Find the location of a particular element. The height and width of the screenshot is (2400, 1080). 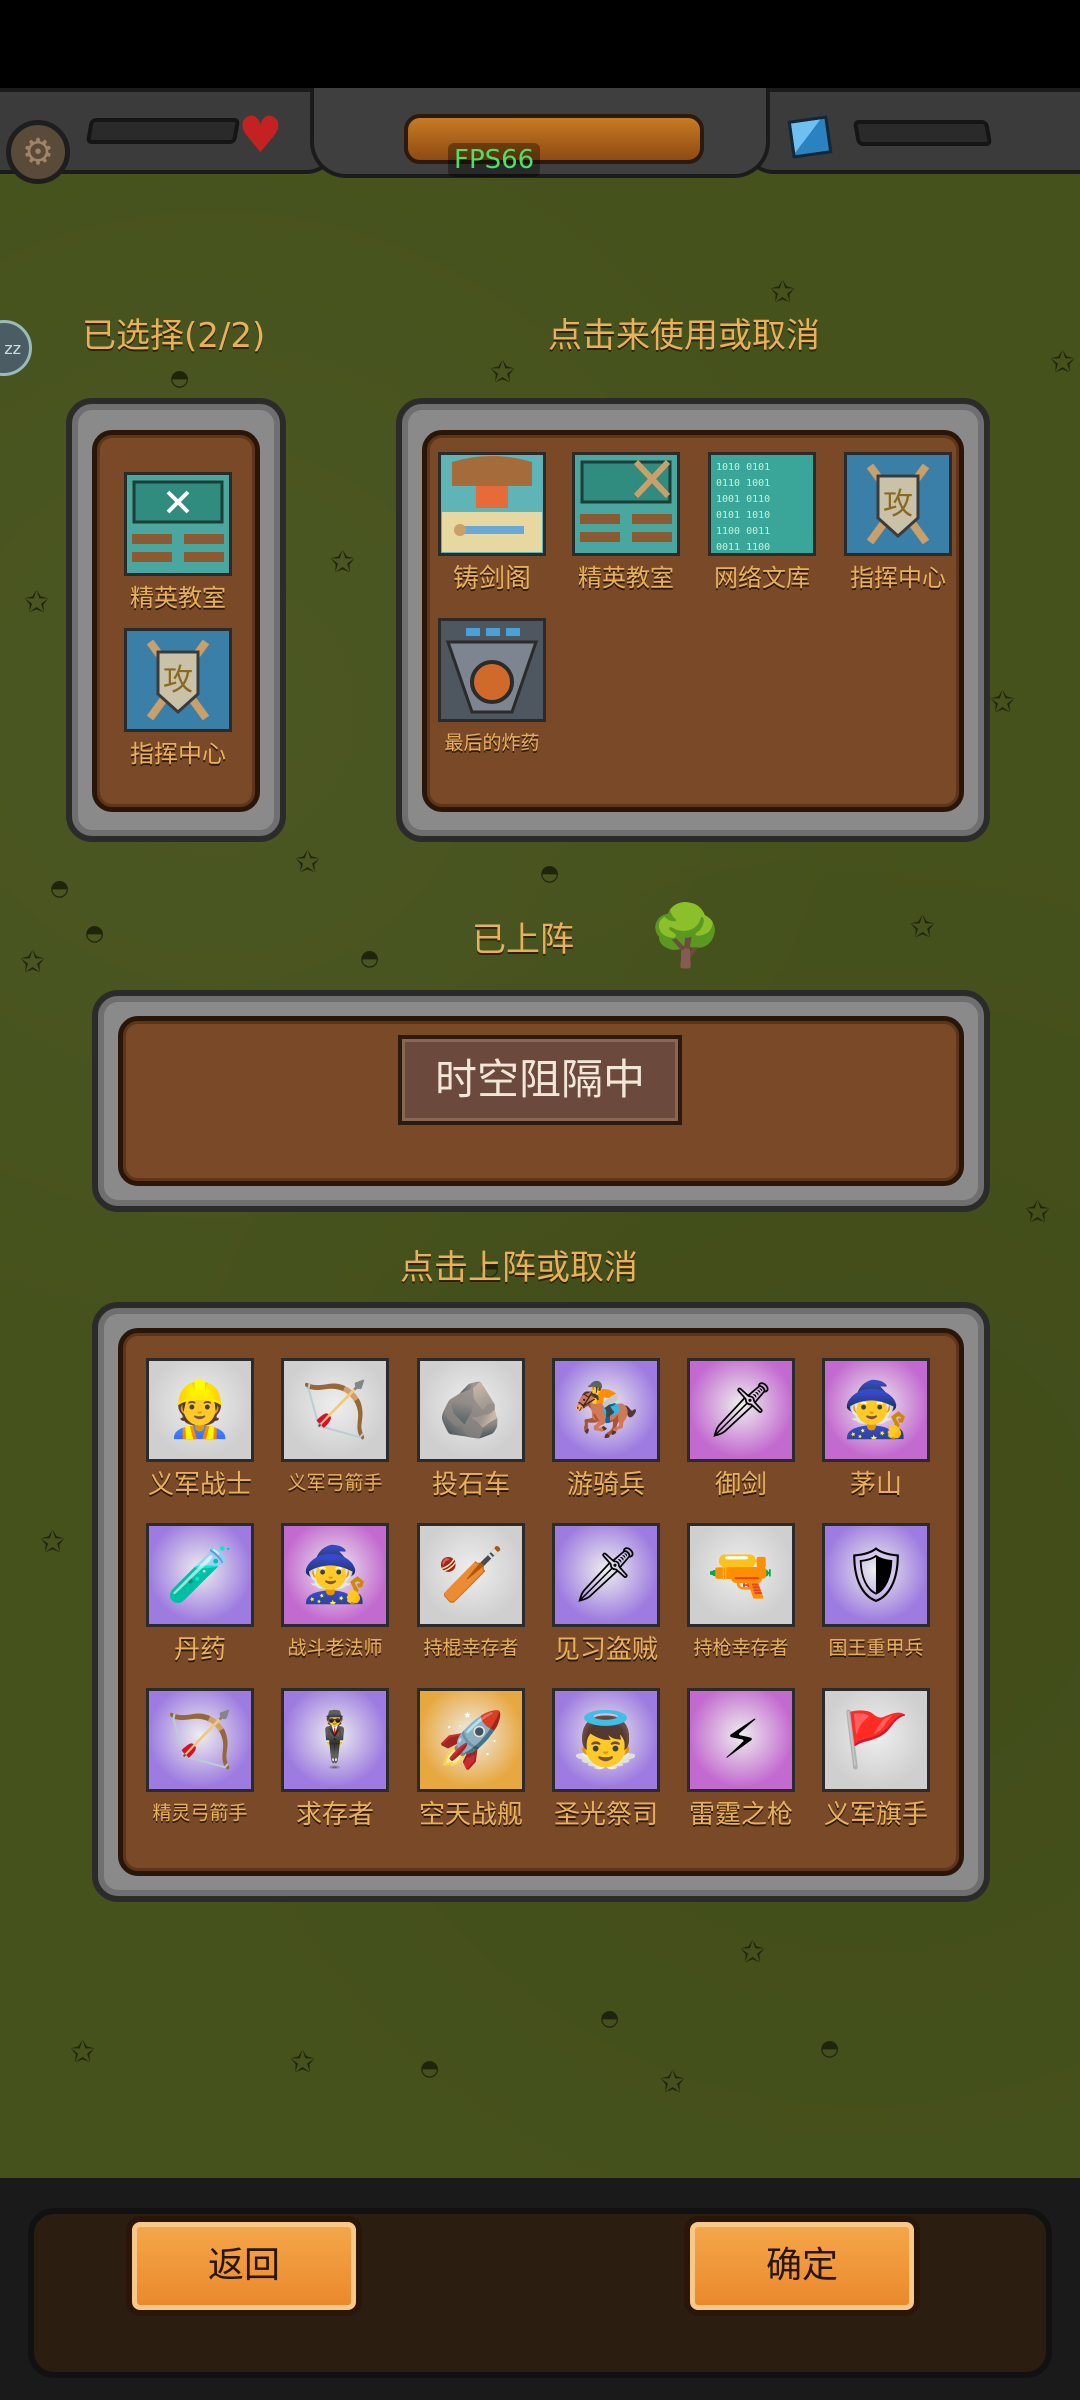

available-card: 精英教室 is located at coordinates (626, 522).